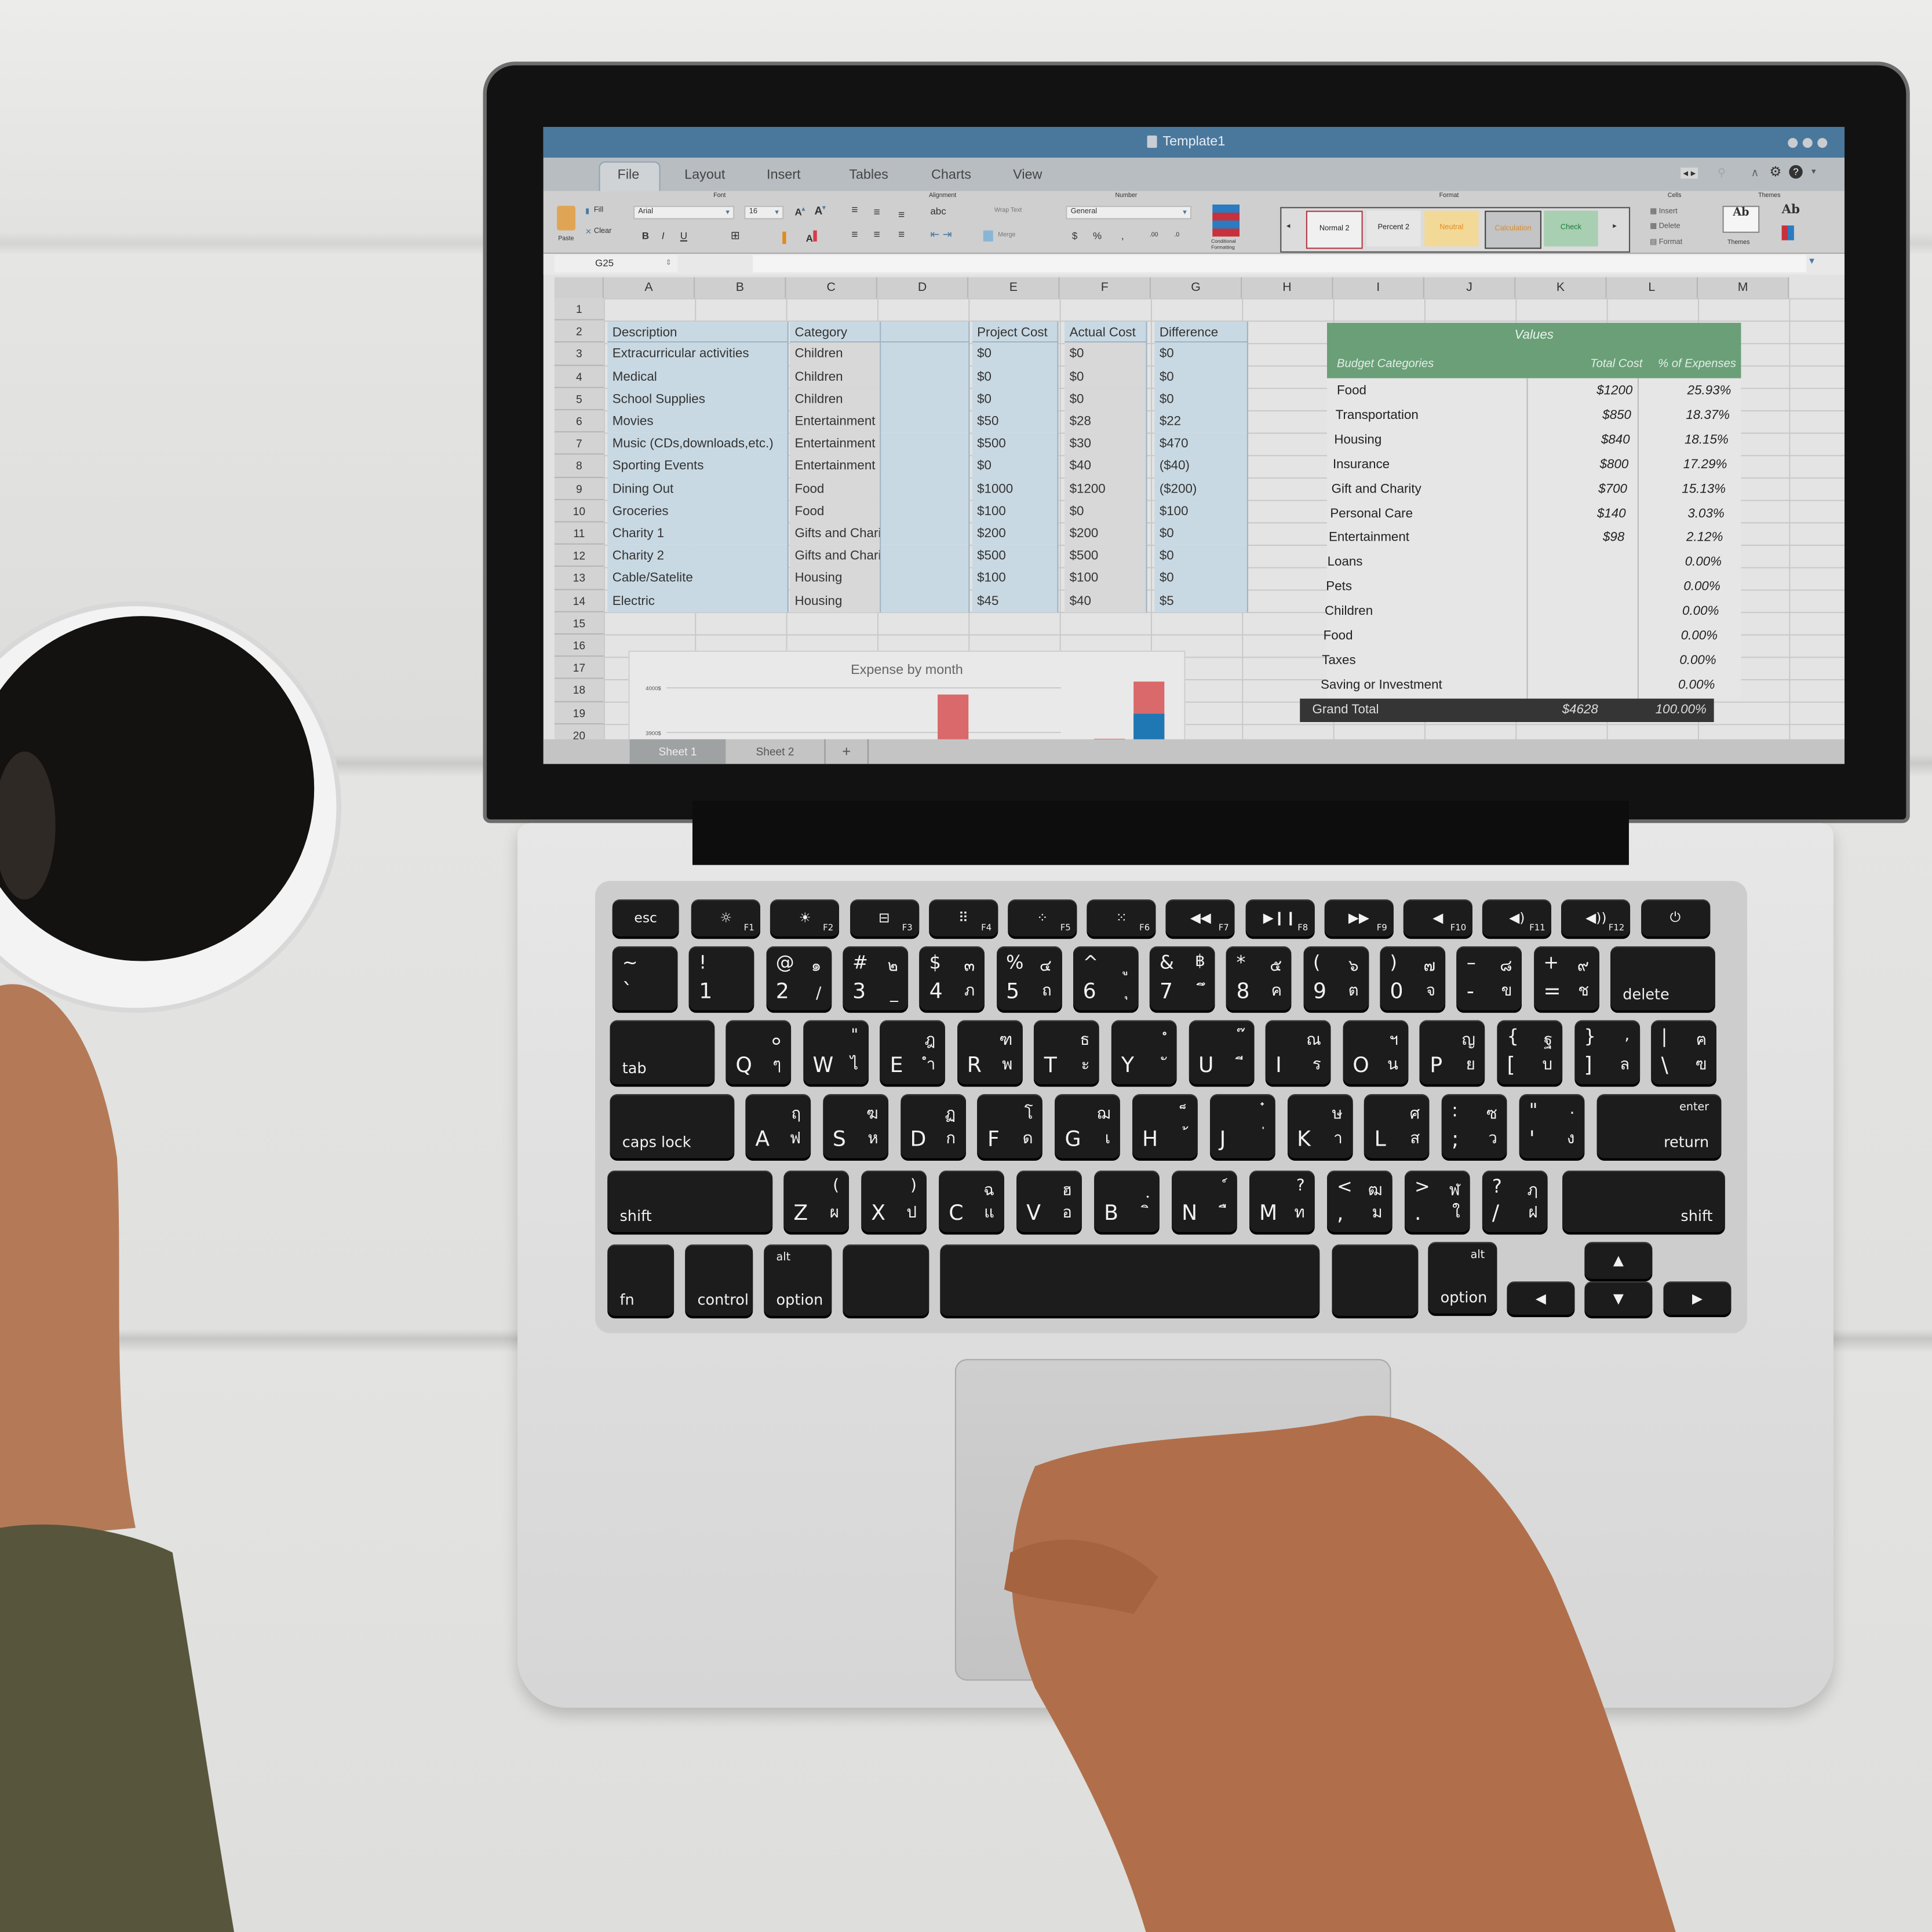  Describe the element at coordinates (1618, 1298) in the screenshot. I see `key-arrow-down: ▼` at that location.